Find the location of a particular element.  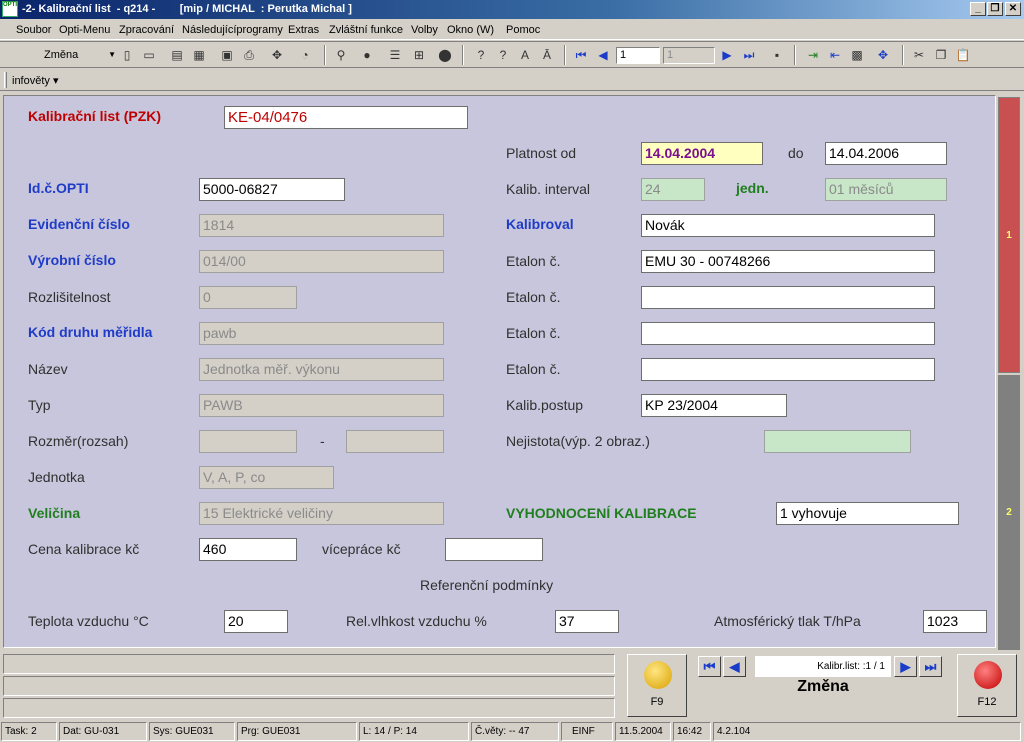

nejistota-field is located at coordinates (837, 441).